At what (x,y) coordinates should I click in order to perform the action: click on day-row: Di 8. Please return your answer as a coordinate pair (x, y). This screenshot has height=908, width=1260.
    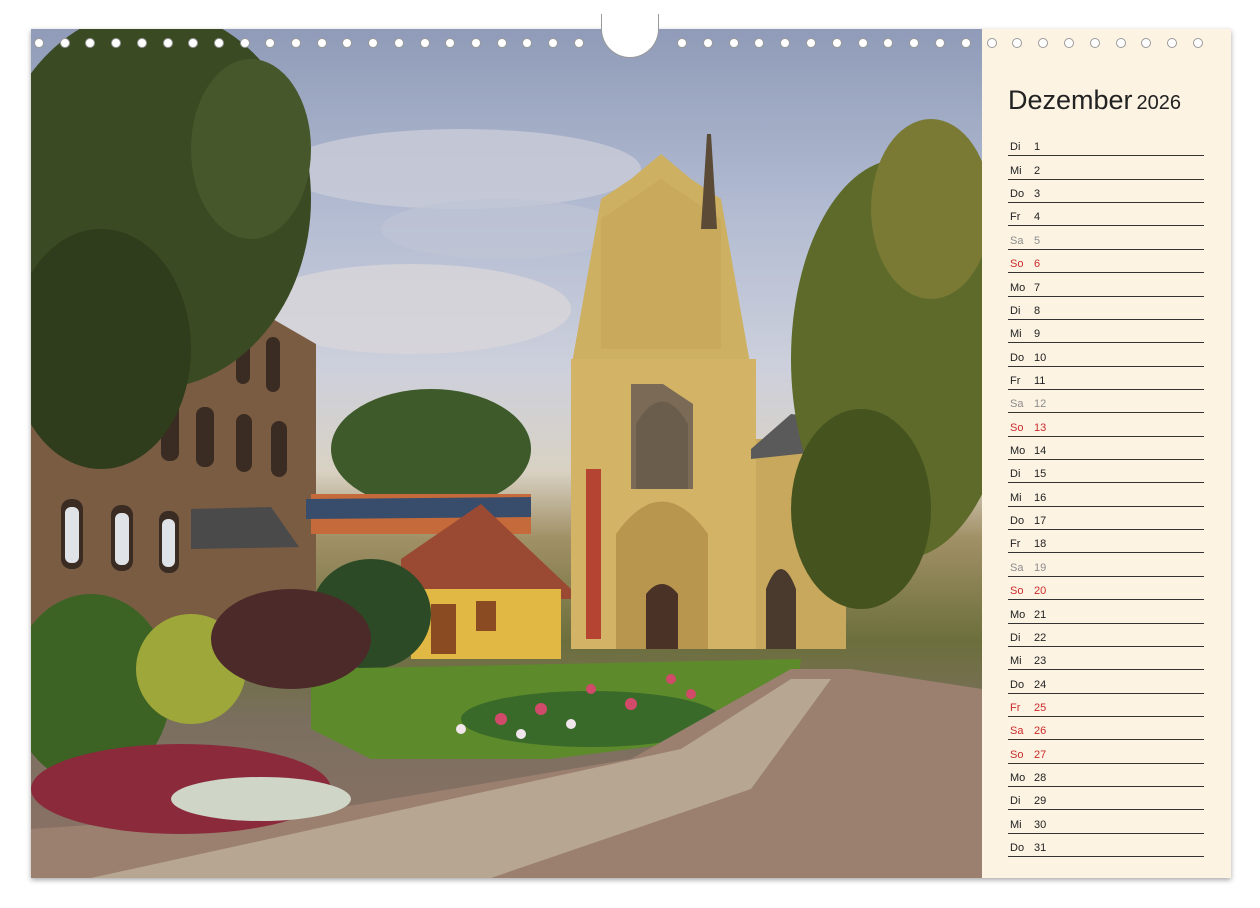
    Looking at the image, I should click on (1106, 308).